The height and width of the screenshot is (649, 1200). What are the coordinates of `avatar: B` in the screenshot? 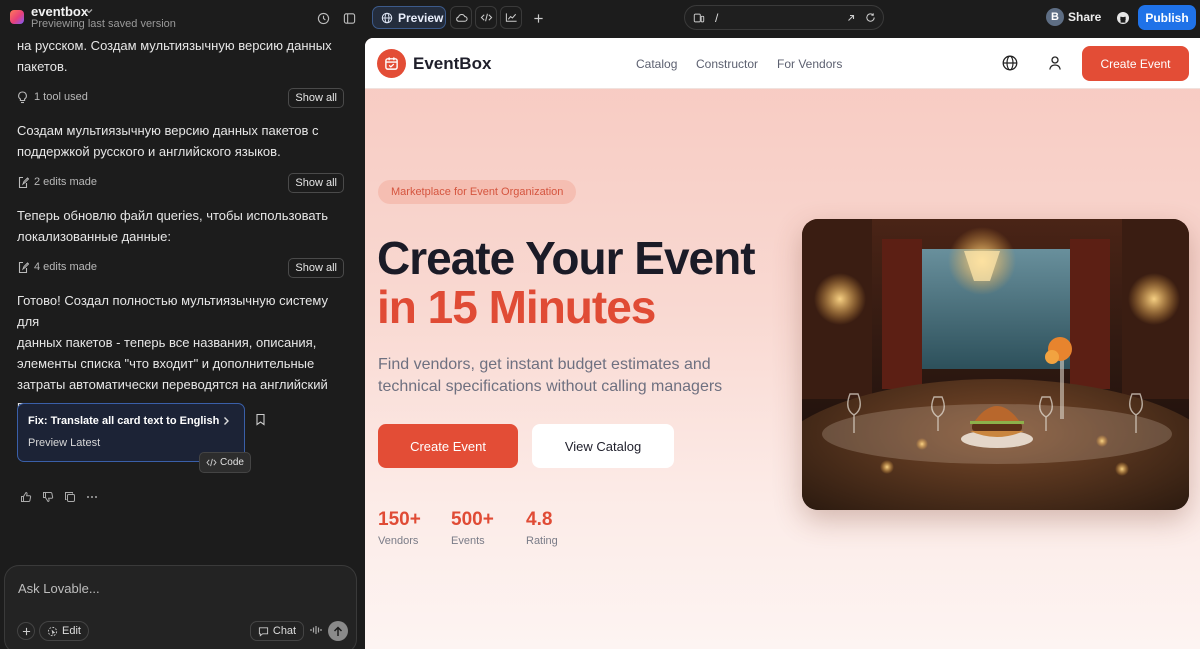 It's located at (1055, 17).